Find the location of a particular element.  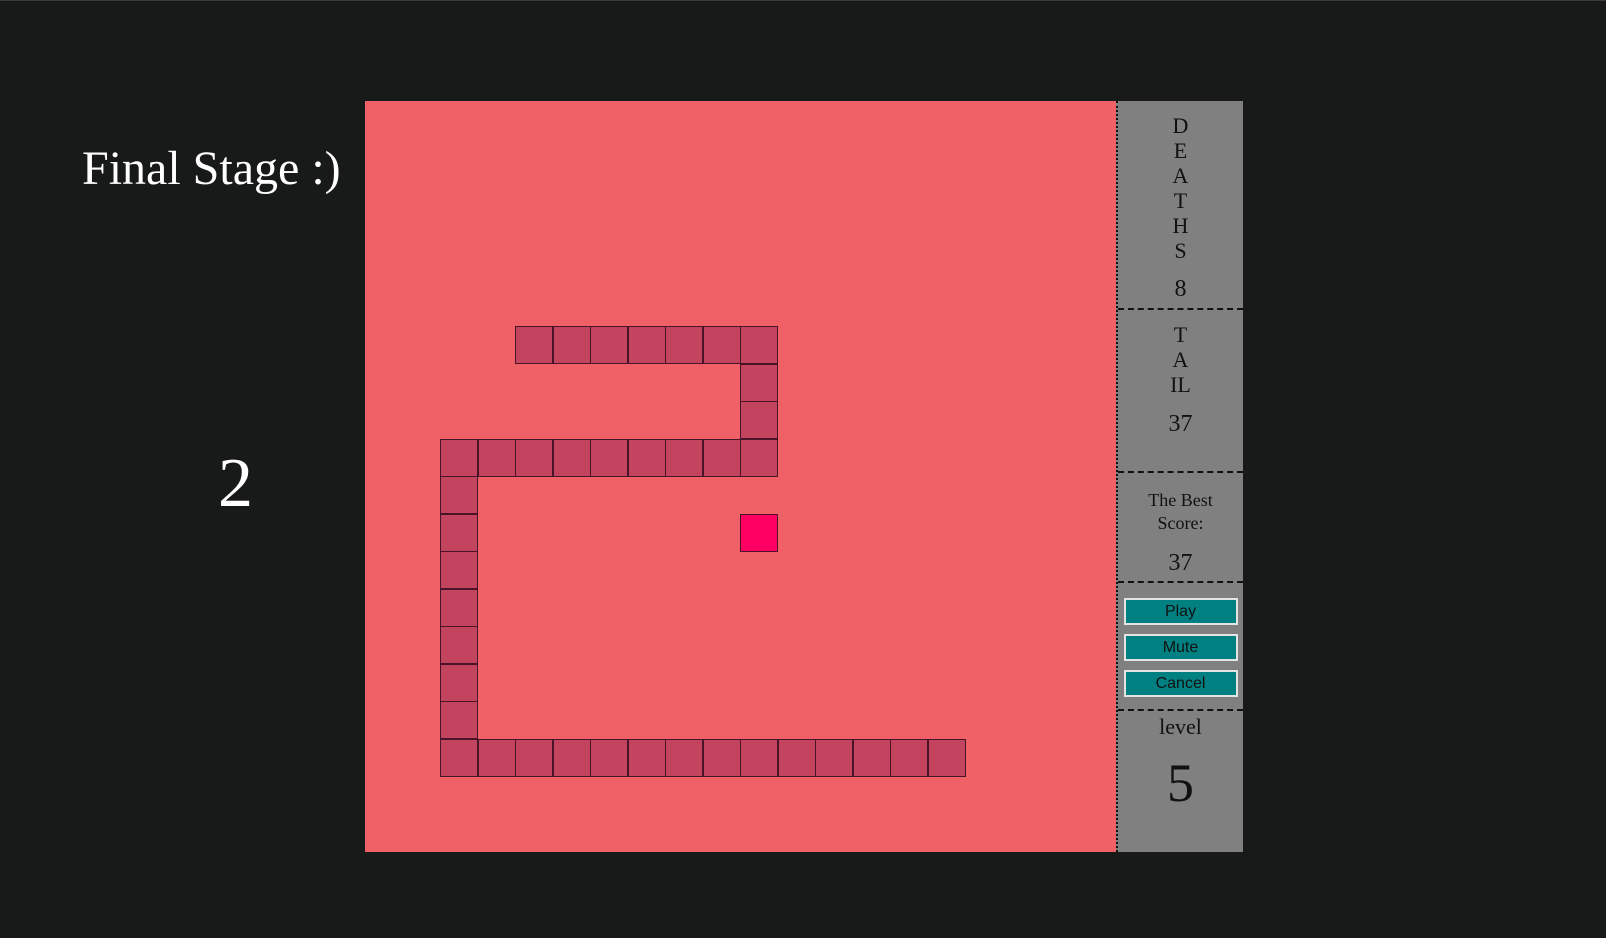

level-value: 5 is located at coordinates (1180, 783).